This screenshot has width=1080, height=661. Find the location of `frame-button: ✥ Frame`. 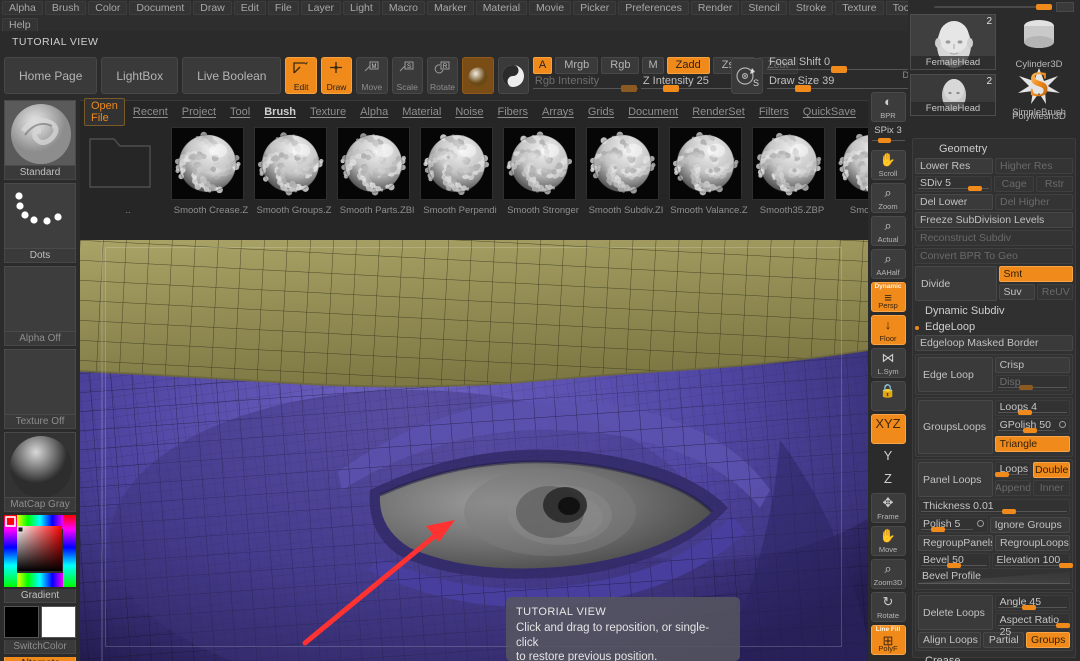

frame-button: ✥ Frame is located at coordinates (888, 508).